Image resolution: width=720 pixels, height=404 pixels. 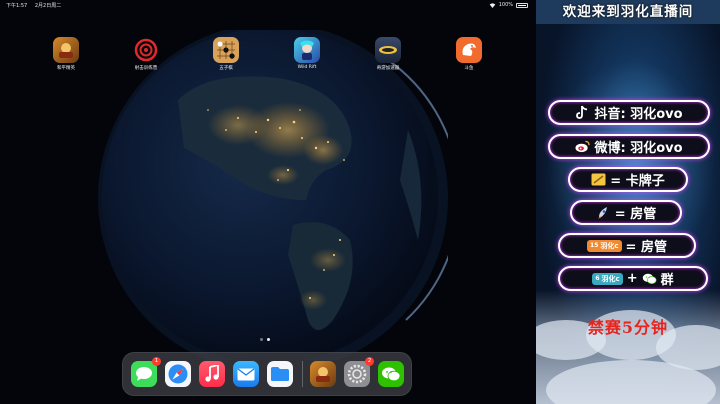 I want to click on notification-badge: 2, so click(x=369, y=361).